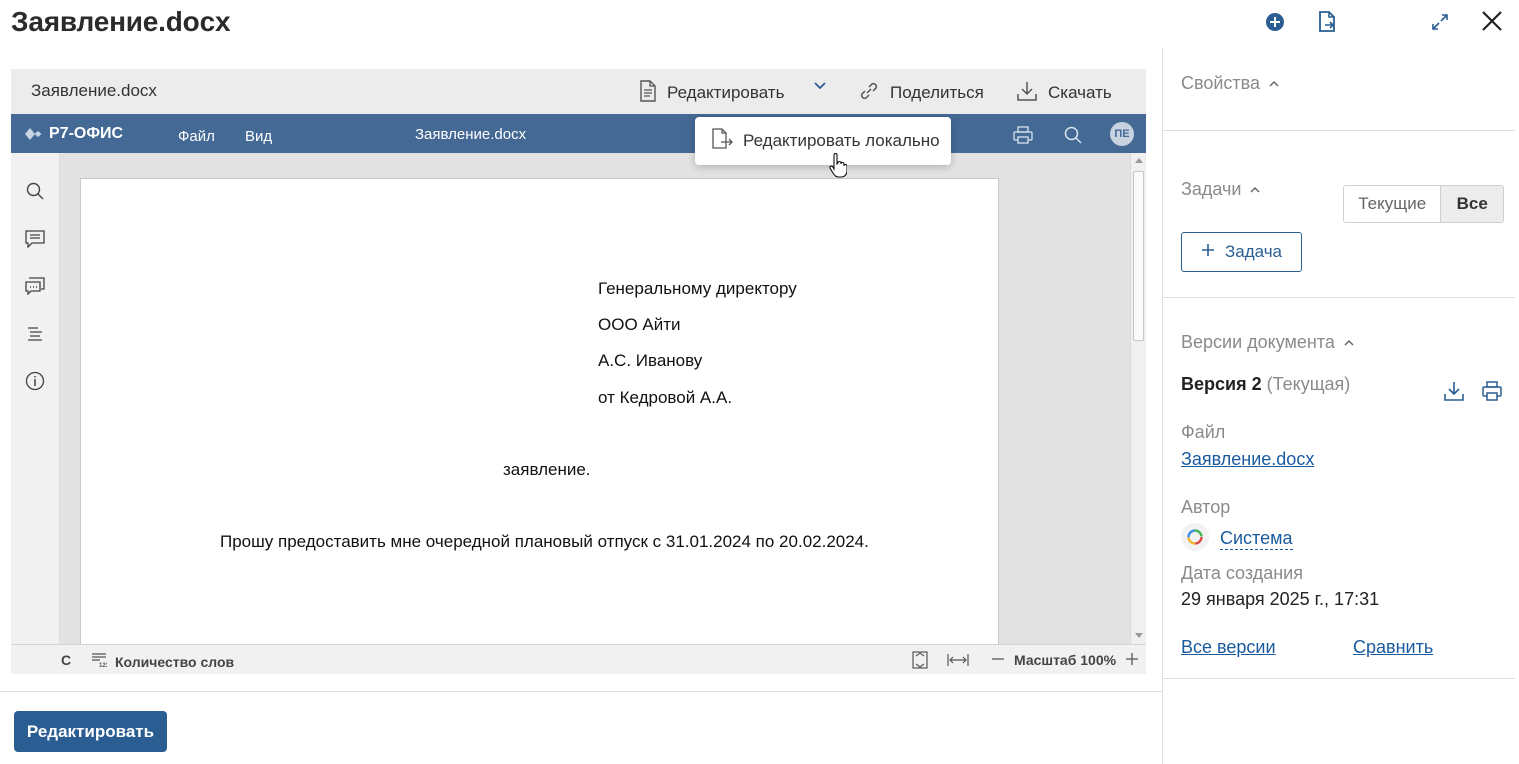 Image resolution: width=1519 pixels, height=764 pixels. What do you see at coordinates (1065, 660) in the screenshot?
I see `zoom-level: Масштаб 100%` at bounding box center [1065, 660].